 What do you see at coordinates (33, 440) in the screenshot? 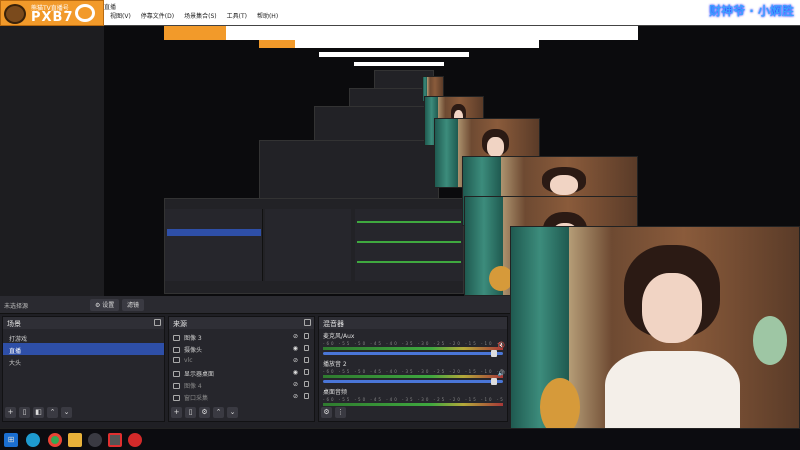
I see `edge-icon` at bounding box center [33, 440].